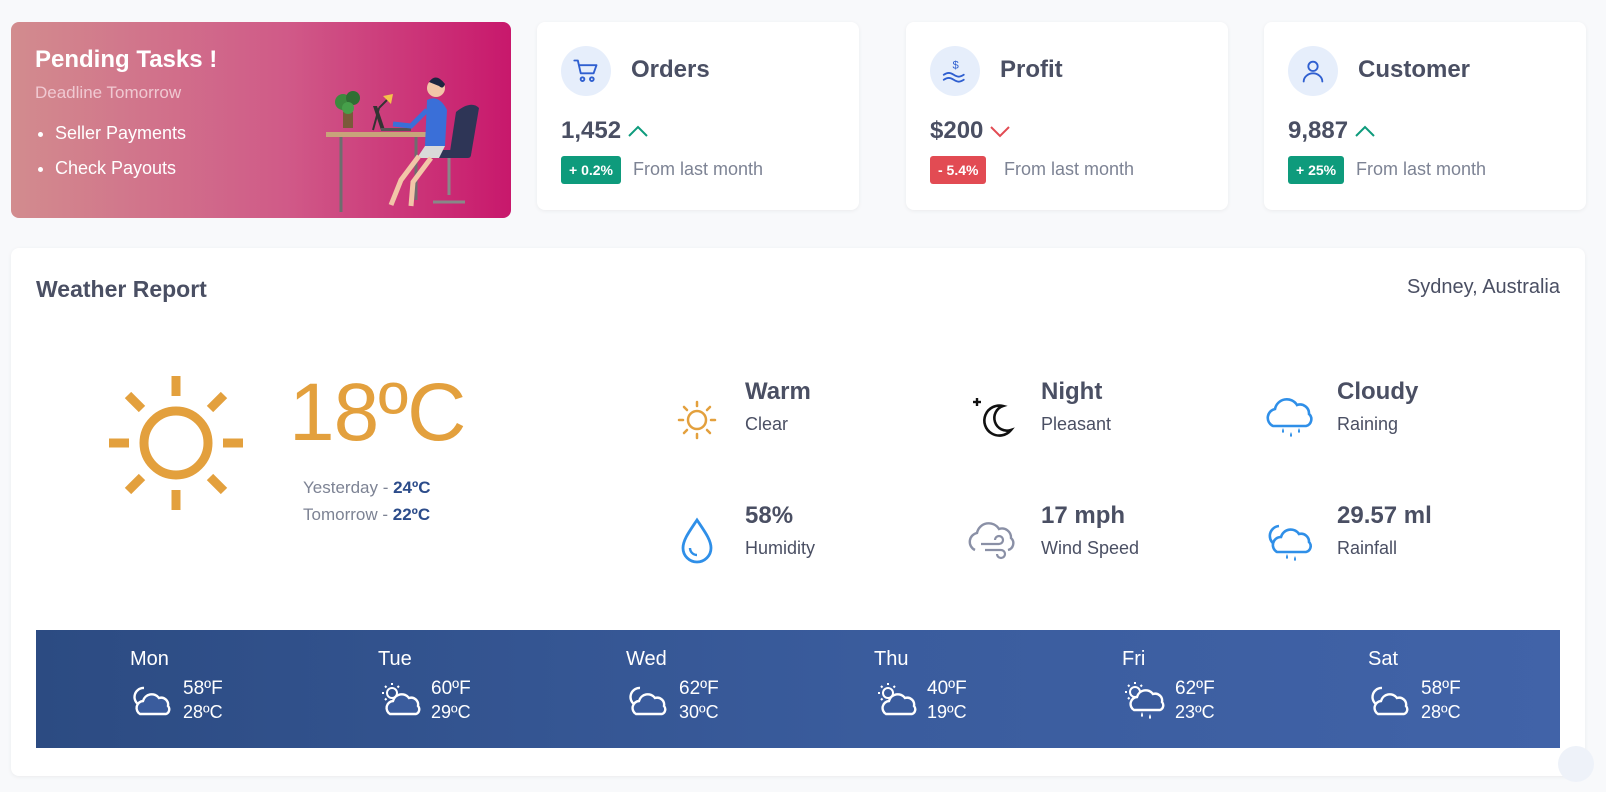 The height and width of the screenshot is (792, 1606). What do you see at coordinates (586, 71) in the screenshot?
I see `cart-icon` at bounding box center [586, 71].